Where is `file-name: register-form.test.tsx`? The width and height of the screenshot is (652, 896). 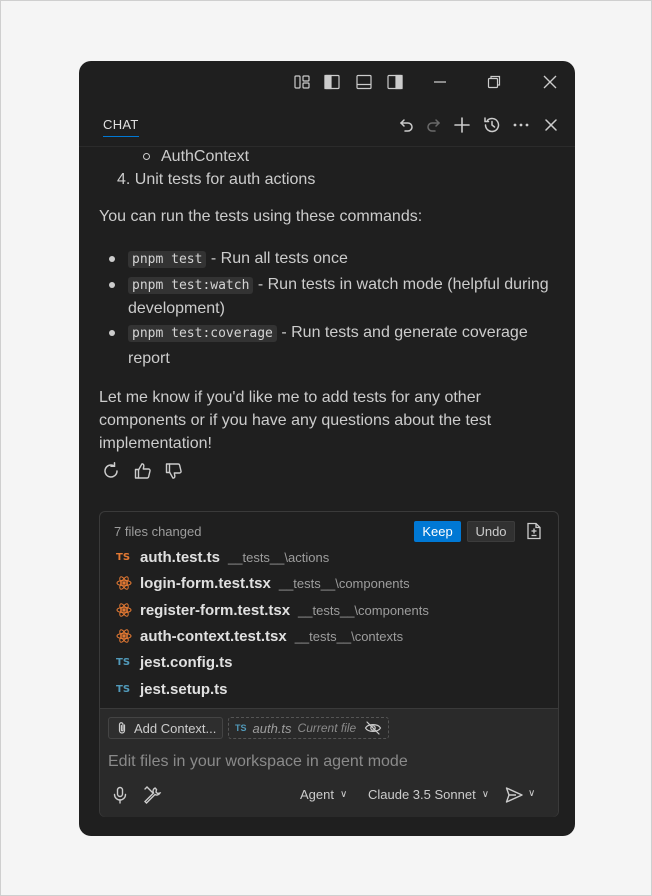
file-name: register-form.test.tsx is located at coordinates (215, 610).